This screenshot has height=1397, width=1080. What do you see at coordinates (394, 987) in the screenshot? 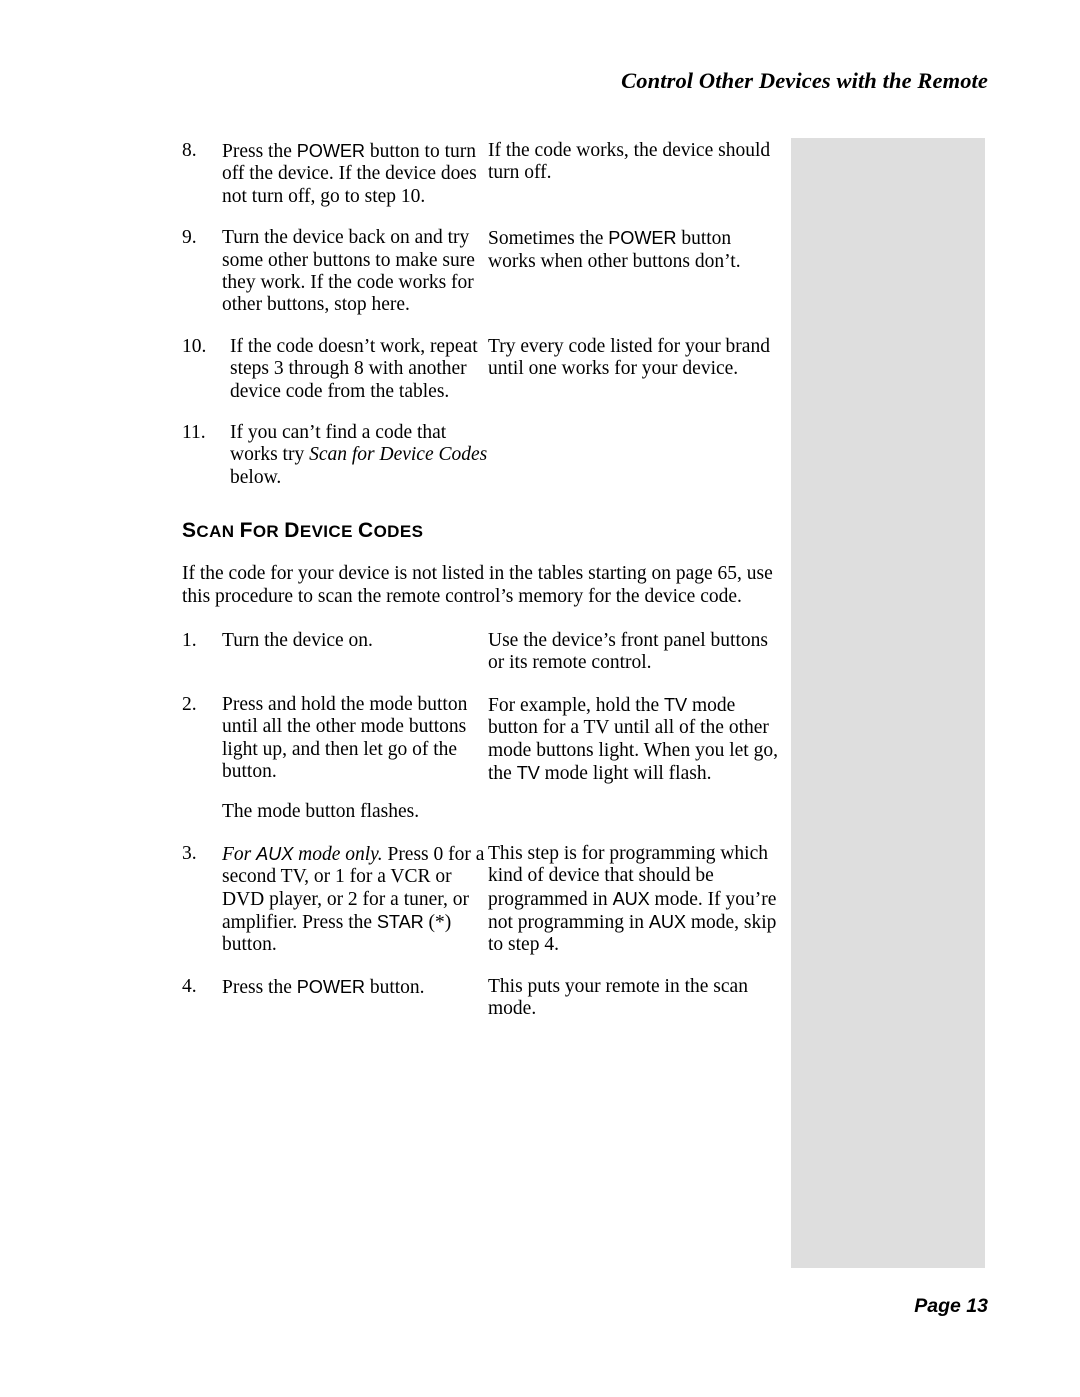
I see `instruction-suffix: button.` at bounding box center [394, 987].